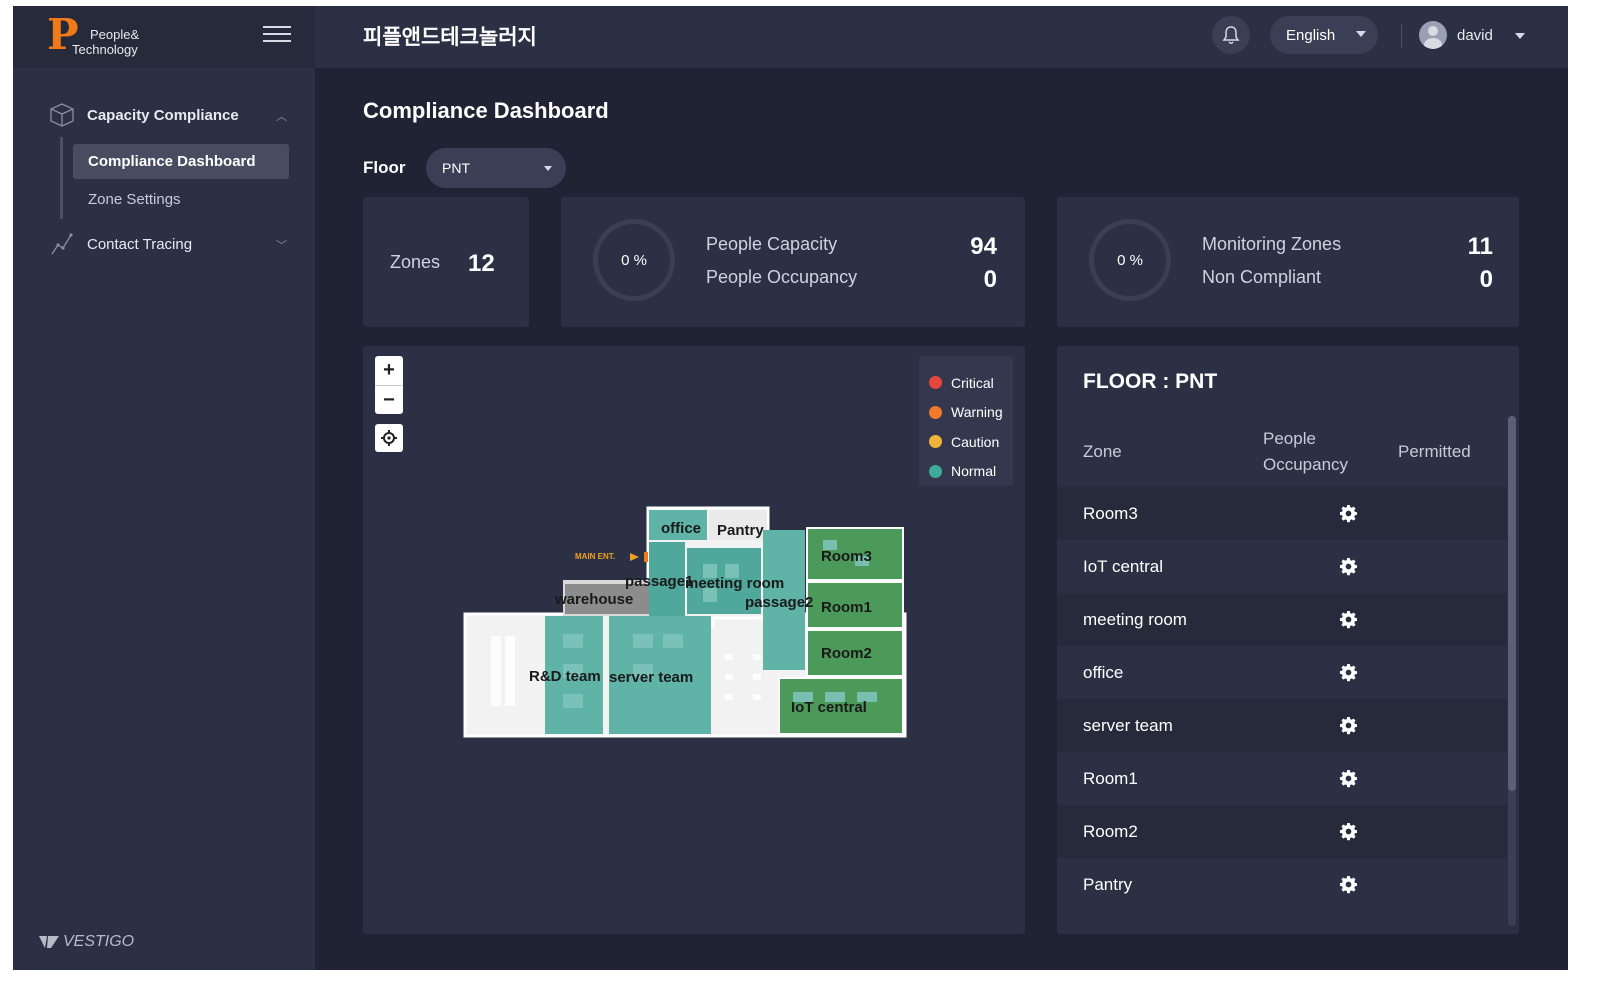  I want to click on legend-item-caution: Caution, so click(971, 442).